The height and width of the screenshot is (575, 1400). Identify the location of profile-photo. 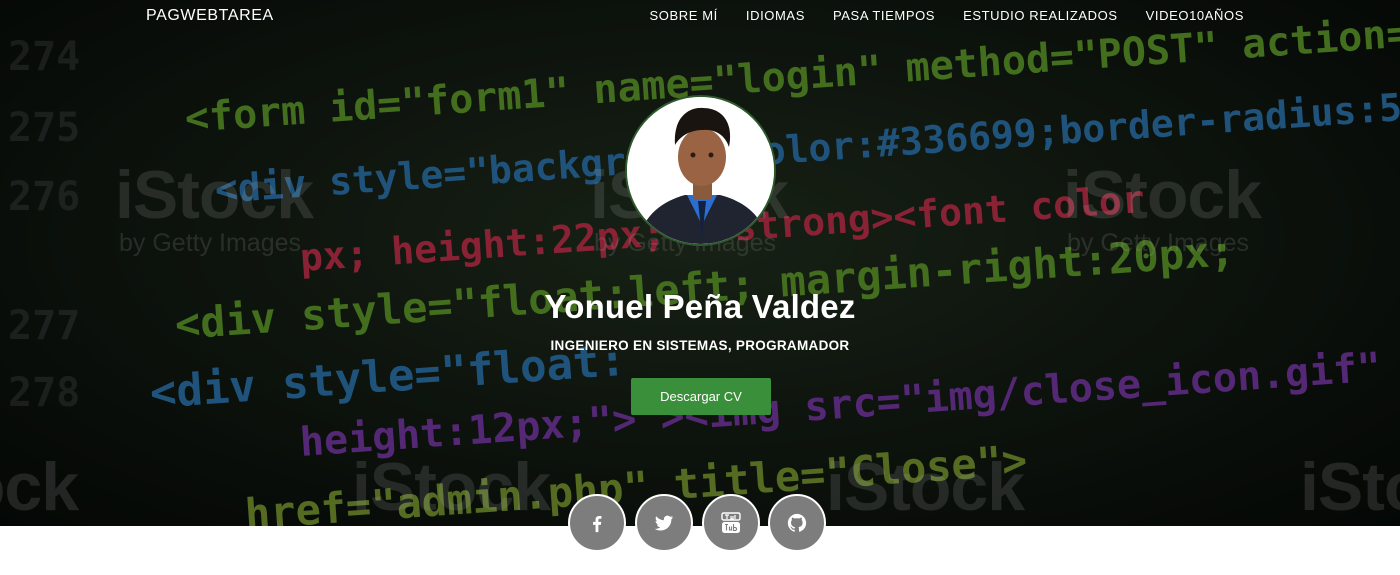
(700, 170).